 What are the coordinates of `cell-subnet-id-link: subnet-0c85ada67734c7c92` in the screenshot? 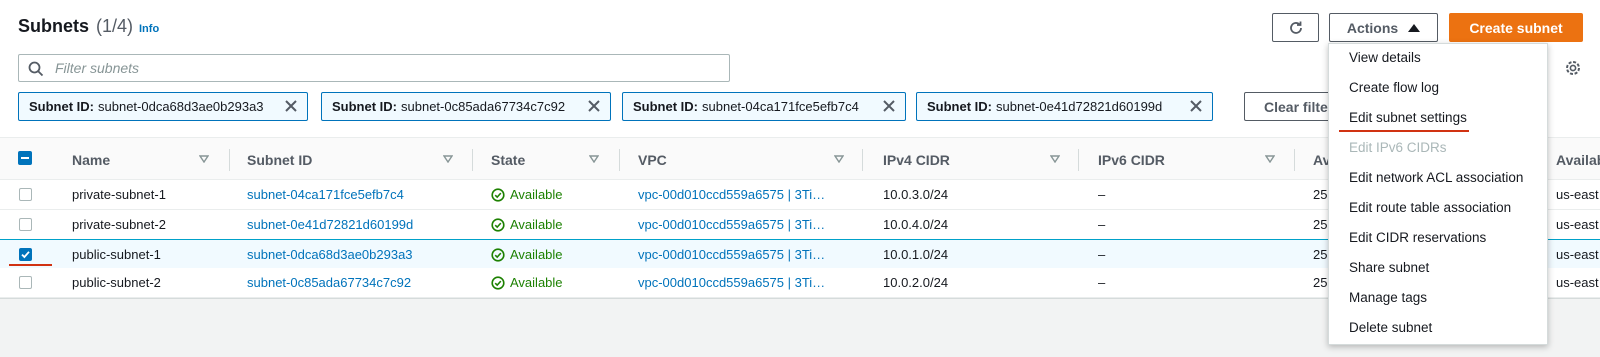 It's located at (329, 282).